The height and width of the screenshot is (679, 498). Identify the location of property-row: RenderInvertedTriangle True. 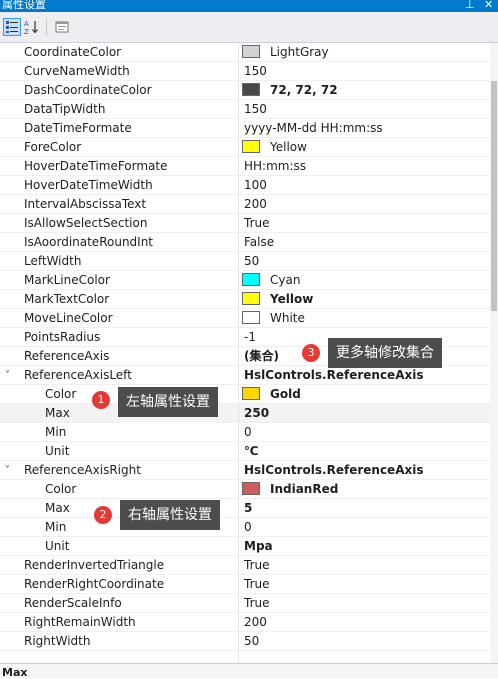
(245, 565).